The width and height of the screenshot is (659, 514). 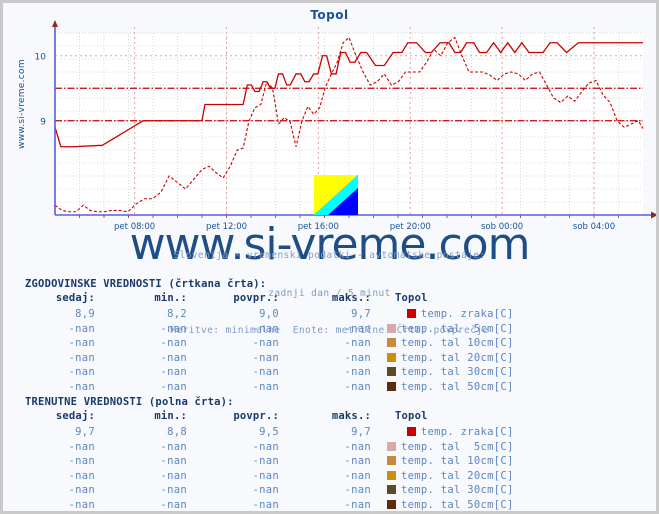 What do you see at coordinates (269, 314) in the screenshot?
I see `cell-povpr: 9,0` at bounding box center [269, 314].